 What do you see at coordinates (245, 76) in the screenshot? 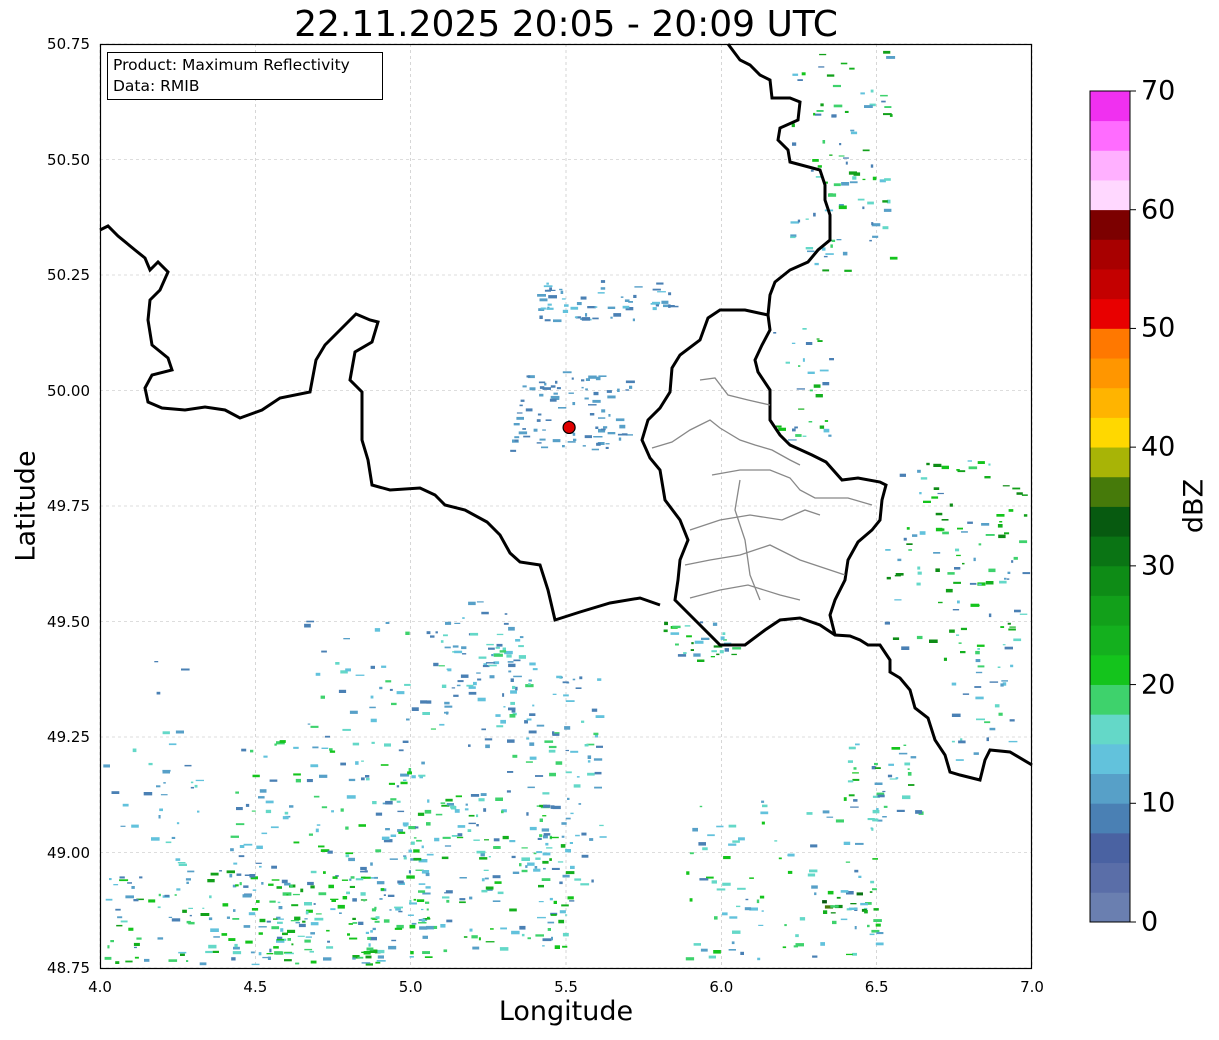
I see `info-box: Product: Maximum Reflectivity Data: RMIB` at bounding box center [245, 76].